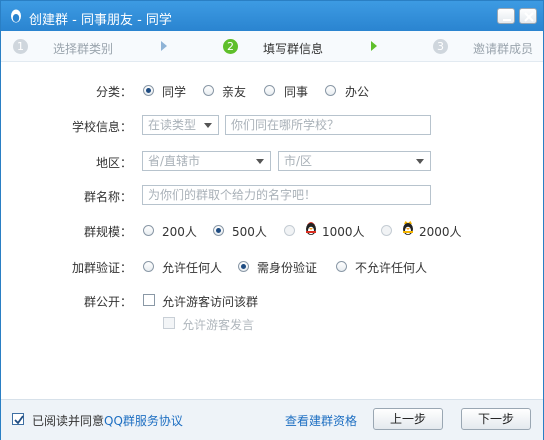 The image size is (544, 440). I want to click on view-qualification-link: 查看建群资格, so click(321, 420).